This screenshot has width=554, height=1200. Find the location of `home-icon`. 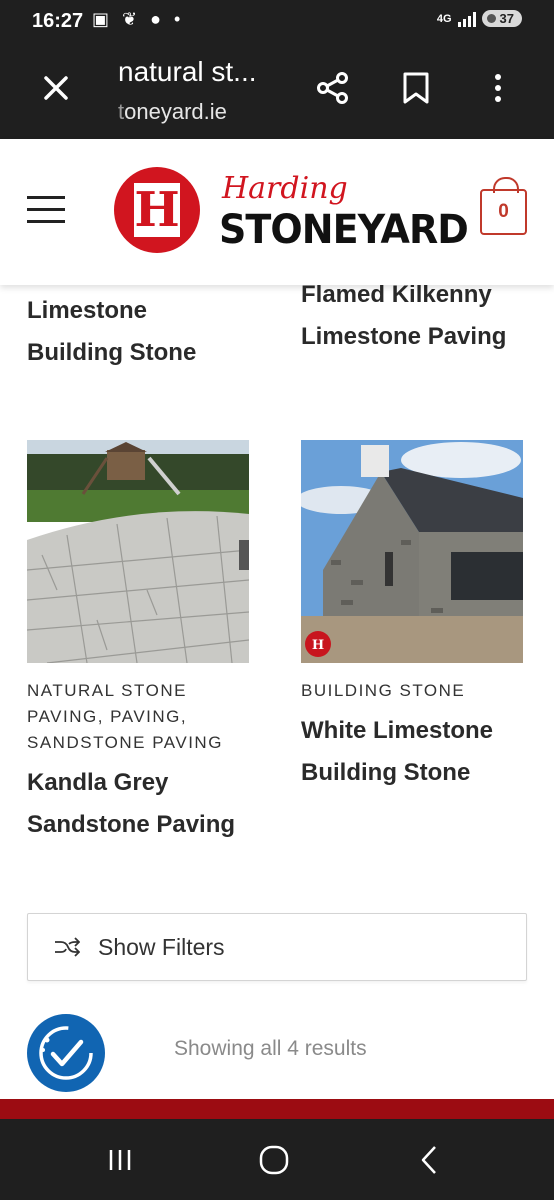

home-icon is located at coordinates (274, 1160).